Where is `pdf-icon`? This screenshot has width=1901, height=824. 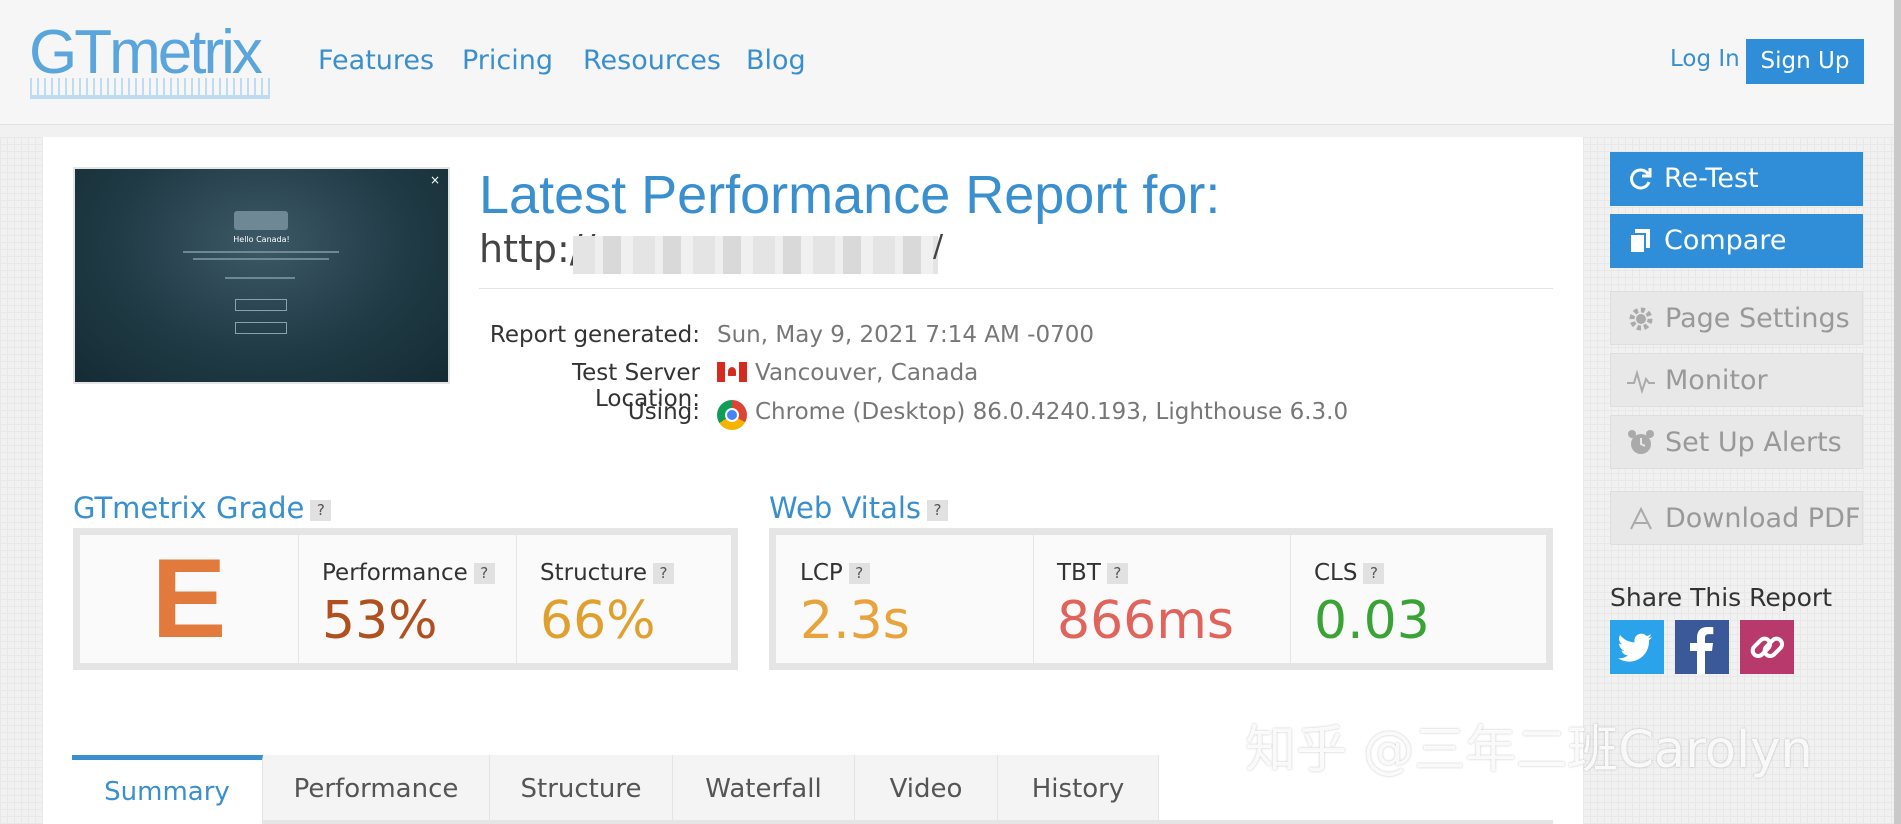 pdf-icon is located at coordinates (1641, 518).